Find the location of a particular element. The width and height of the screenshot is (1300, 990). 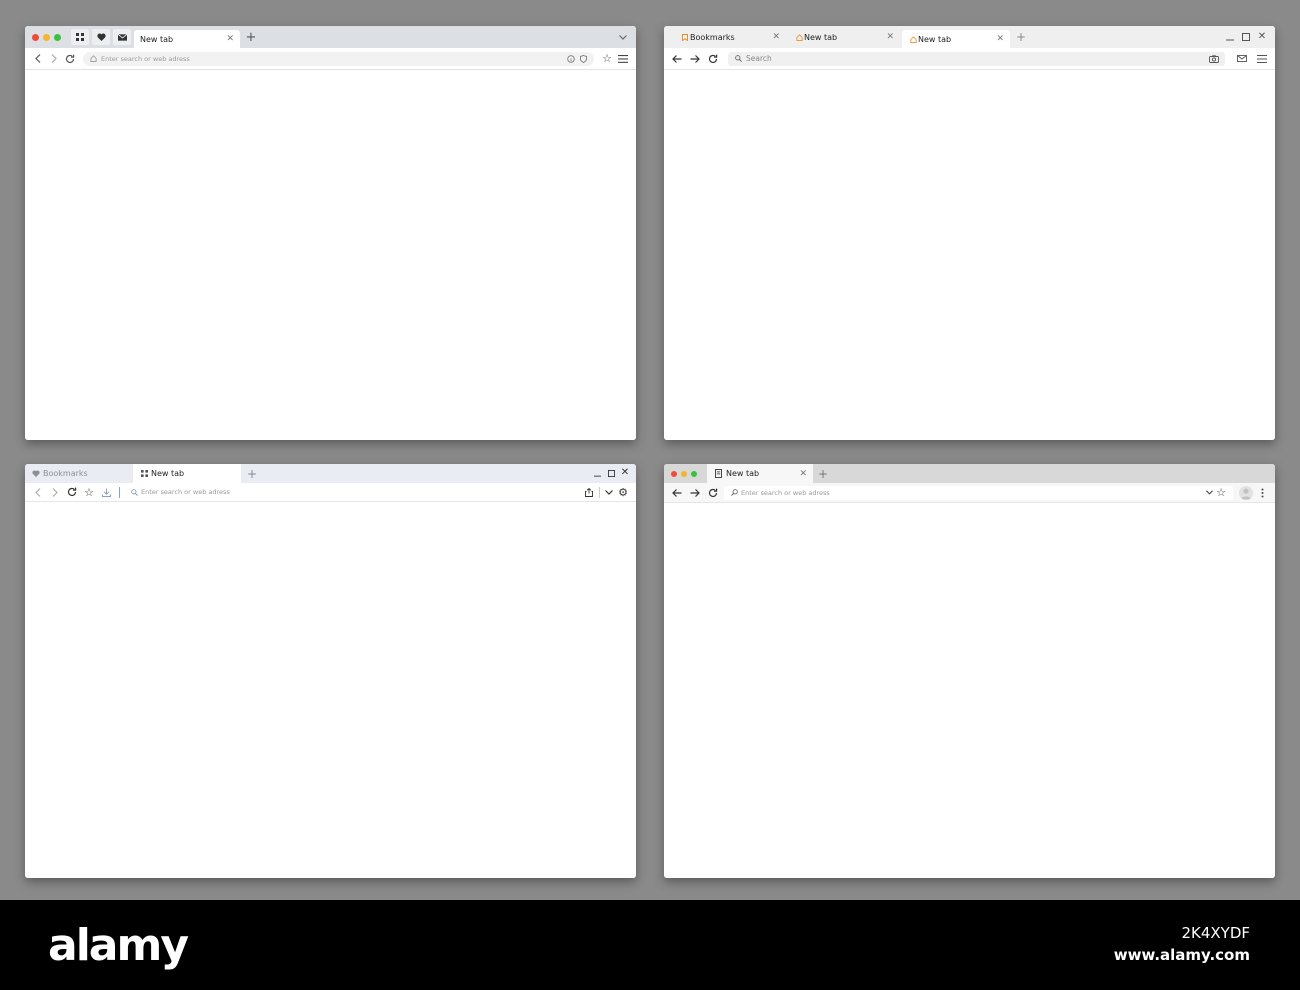

tab-bar: Bookmarks ✕ New tab ✕ New tab ✕ + ✕ is located at coordinates (969, 37).